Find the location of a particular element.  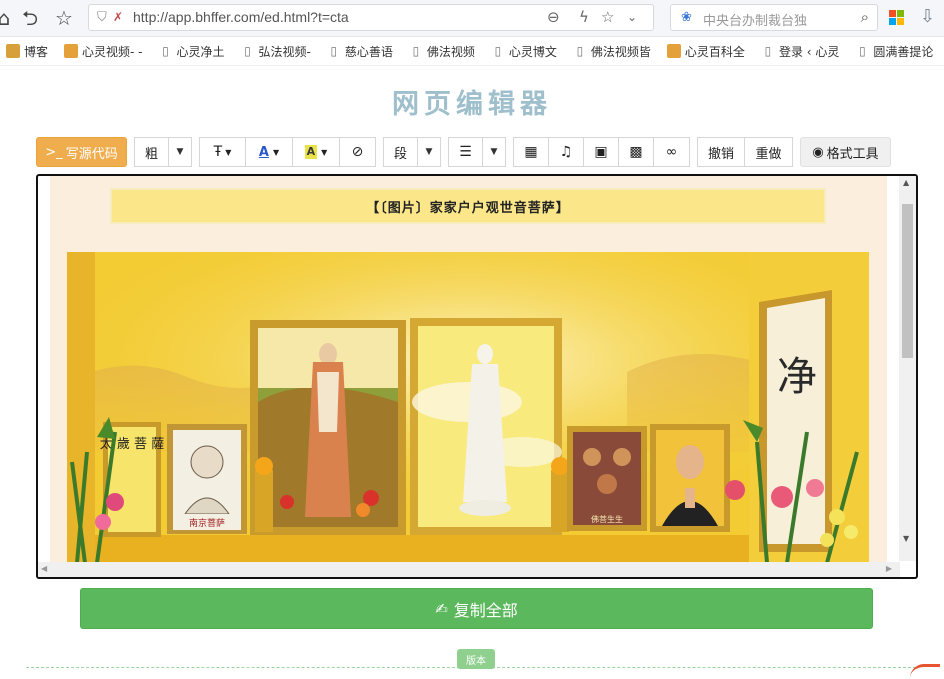

download-icon: ⇩ is located at coordinates (927, 16).